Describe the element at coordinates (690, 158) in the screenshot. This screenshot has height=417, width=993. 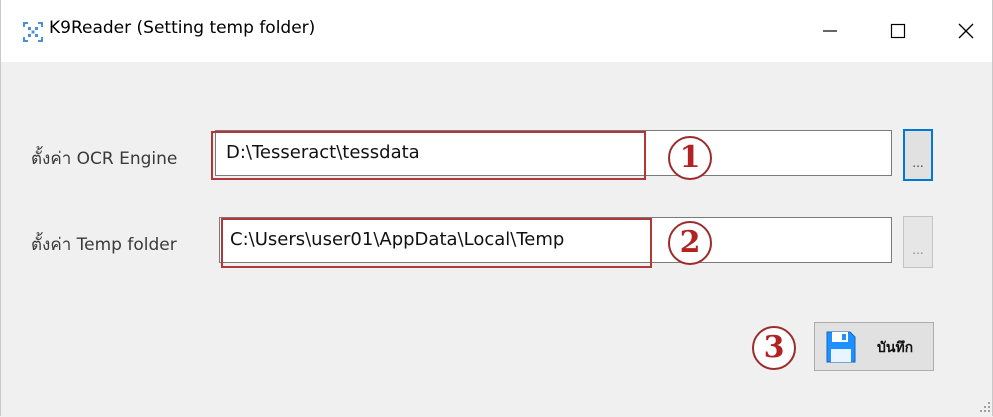
I see `step-marker-1: 1` at that location.